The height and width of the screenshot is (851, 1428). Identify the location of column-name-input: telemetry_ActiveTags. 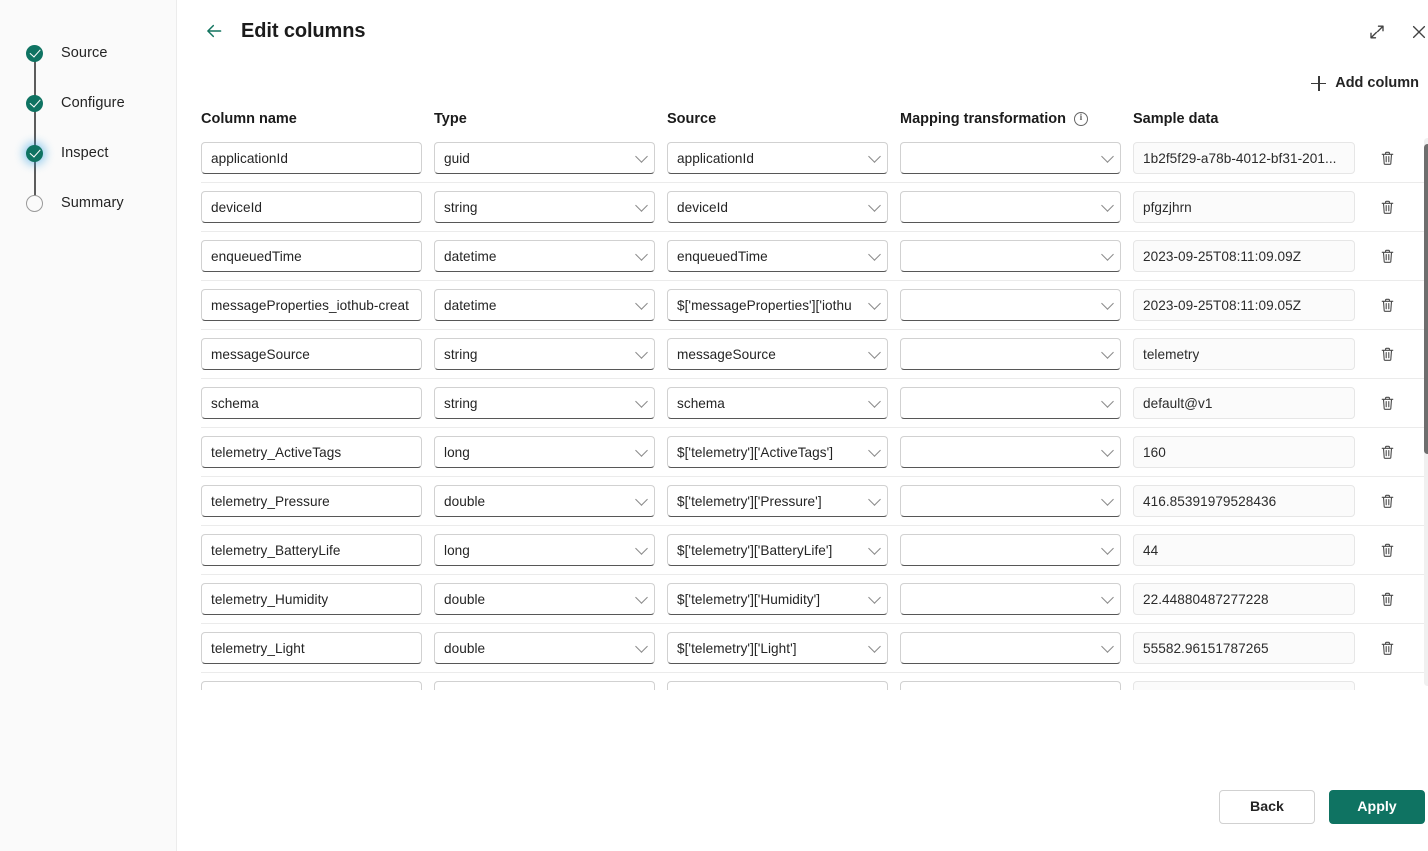
(311, 452).